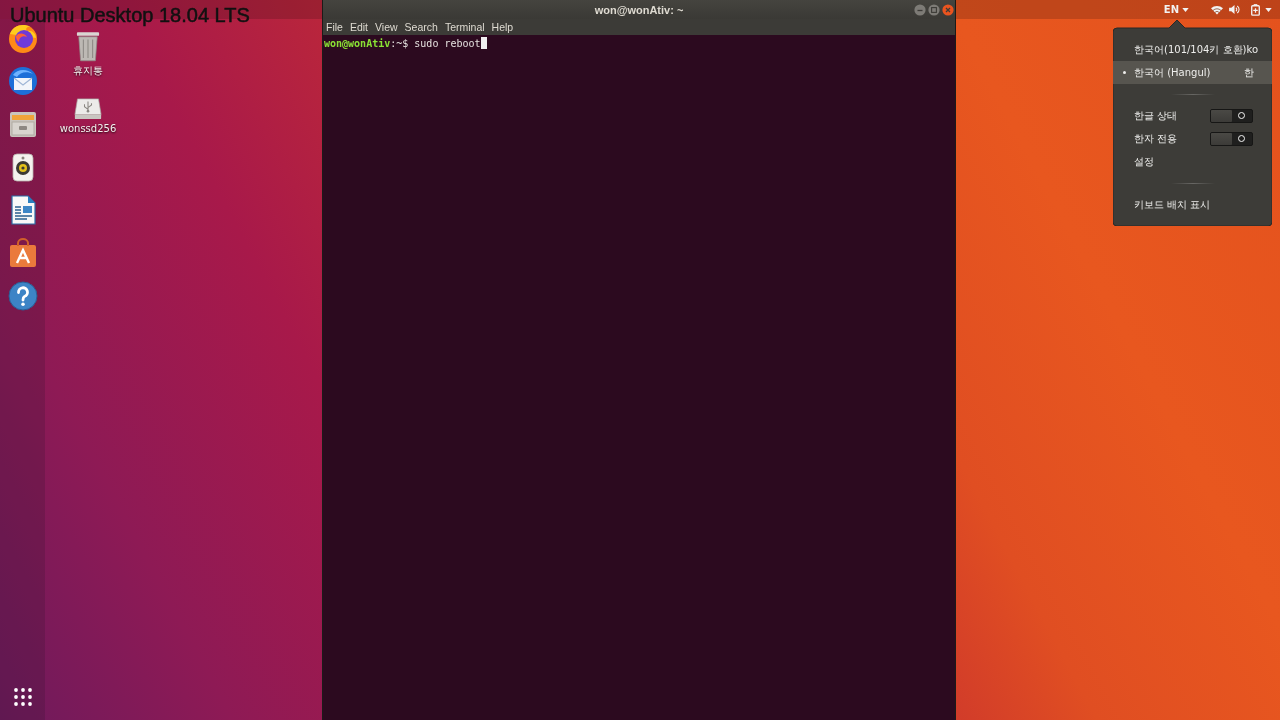 This screenshot has width=1280, height=720. What do you see at coordinates (1192, 161) in the screenshot?
I see `menu-item: 설정` at bounding box center [1192, 161].